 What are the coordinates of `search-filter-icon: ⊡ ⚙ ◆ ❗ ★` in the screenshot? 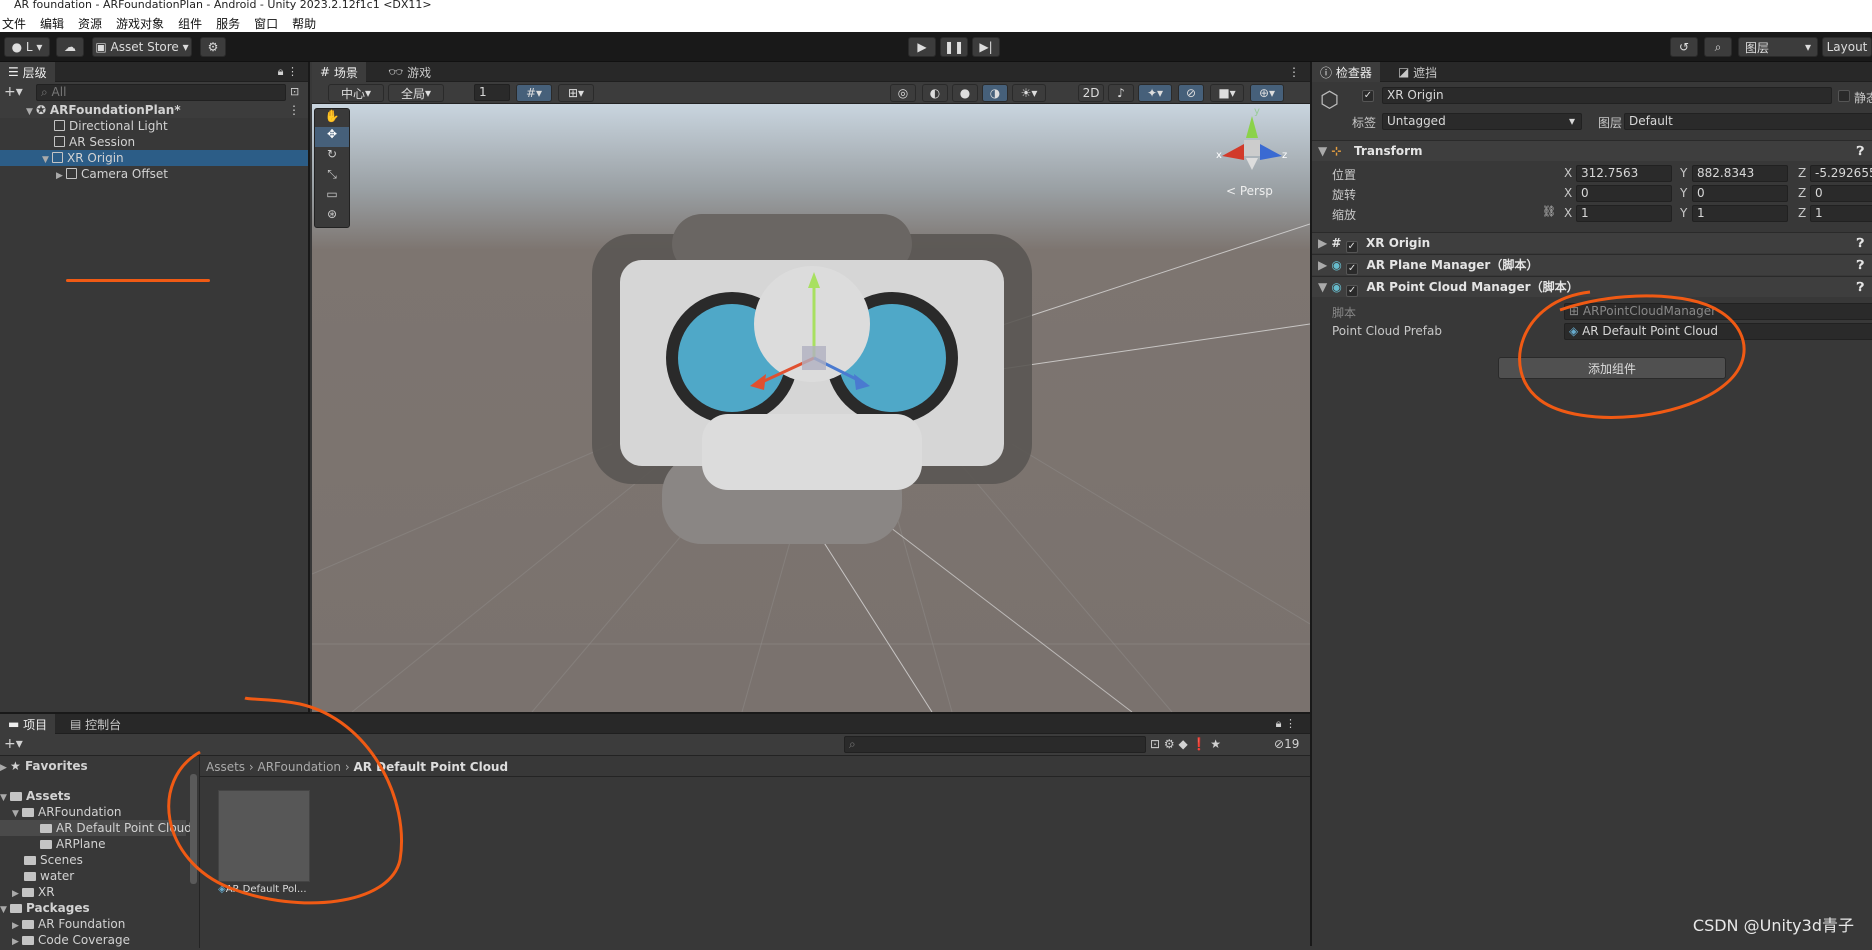 It's located at (1185, 744).